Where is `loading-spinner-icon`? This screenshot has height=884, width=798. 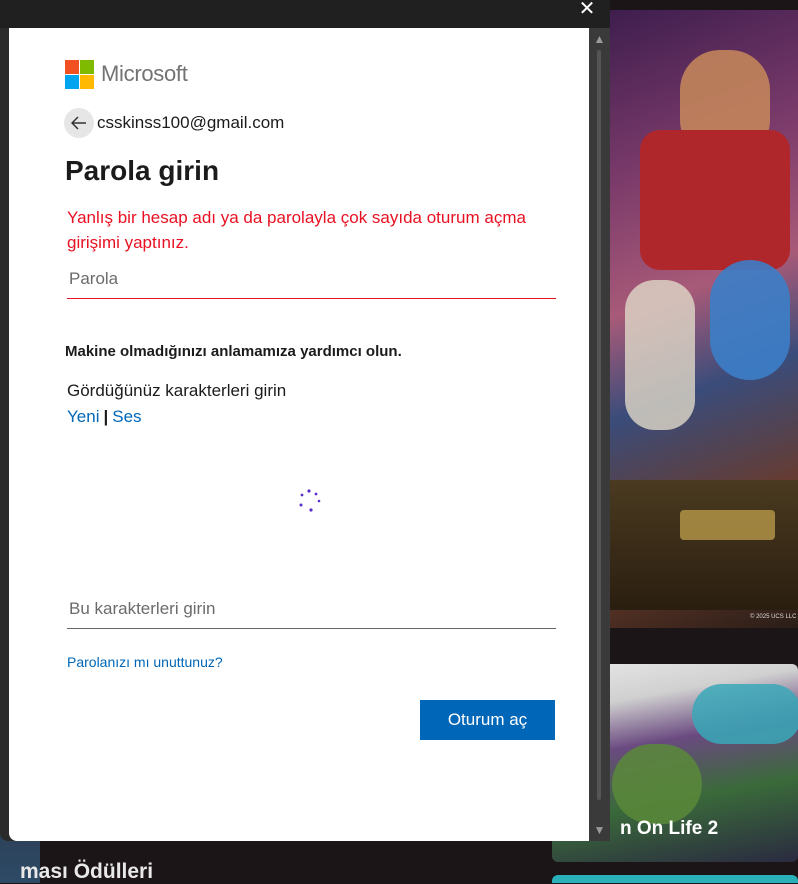
loading-spinner-icon is located at coordinates (310, 500).